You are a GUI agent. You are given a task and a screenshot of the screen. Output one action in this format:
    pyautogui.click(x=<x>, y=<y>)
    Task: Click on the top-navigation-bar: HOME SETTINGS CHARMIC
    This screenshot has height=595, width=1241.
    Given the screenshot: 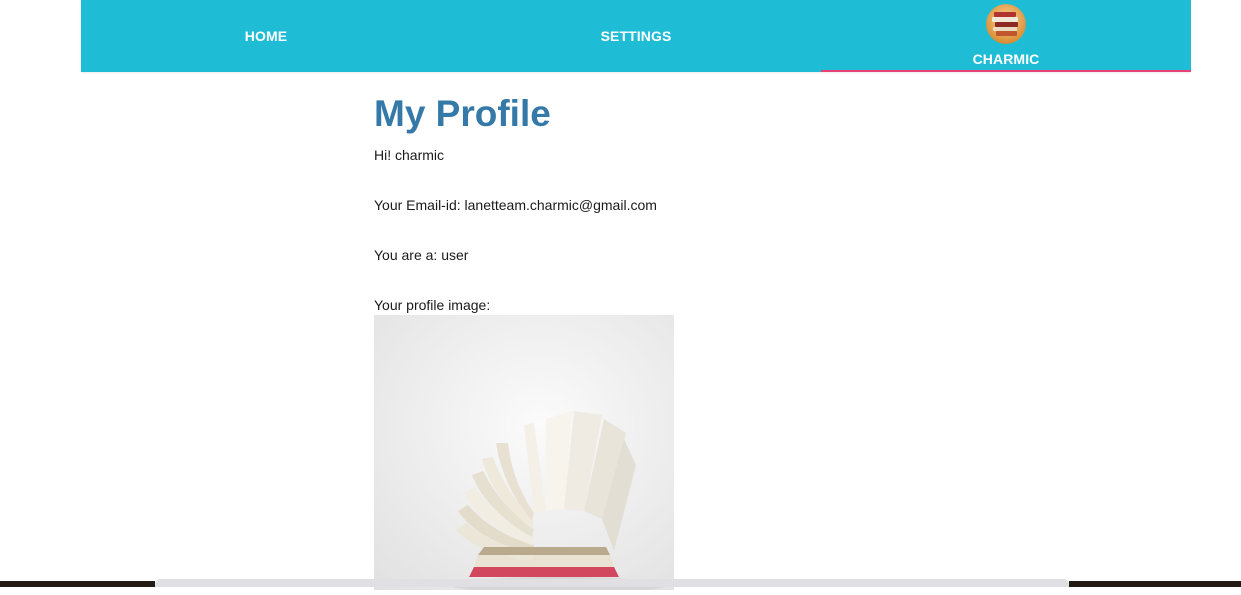 What is the action you would take?
    pyautogui.click(x=636, y=36)
    